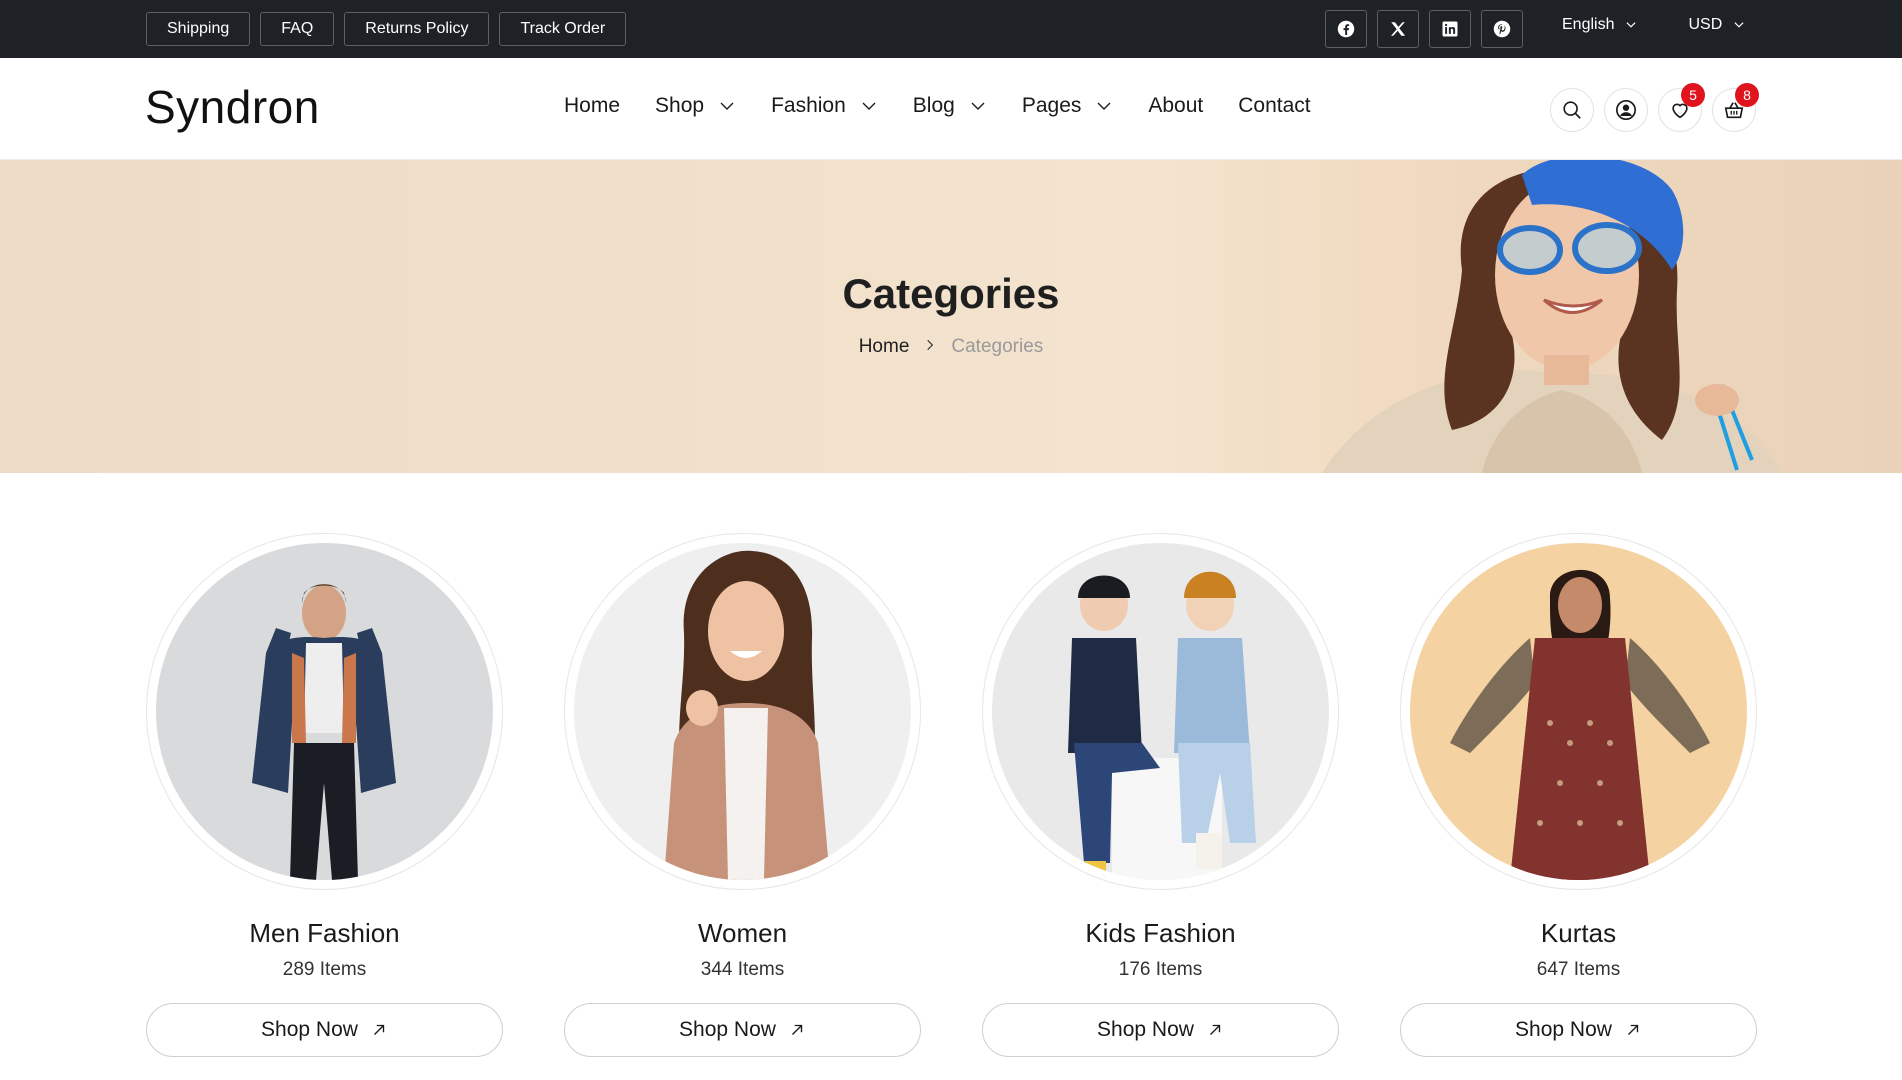 The image size is (1902, 1080). I want to click on breadcrumb-current: Categories, so click(997, 346).